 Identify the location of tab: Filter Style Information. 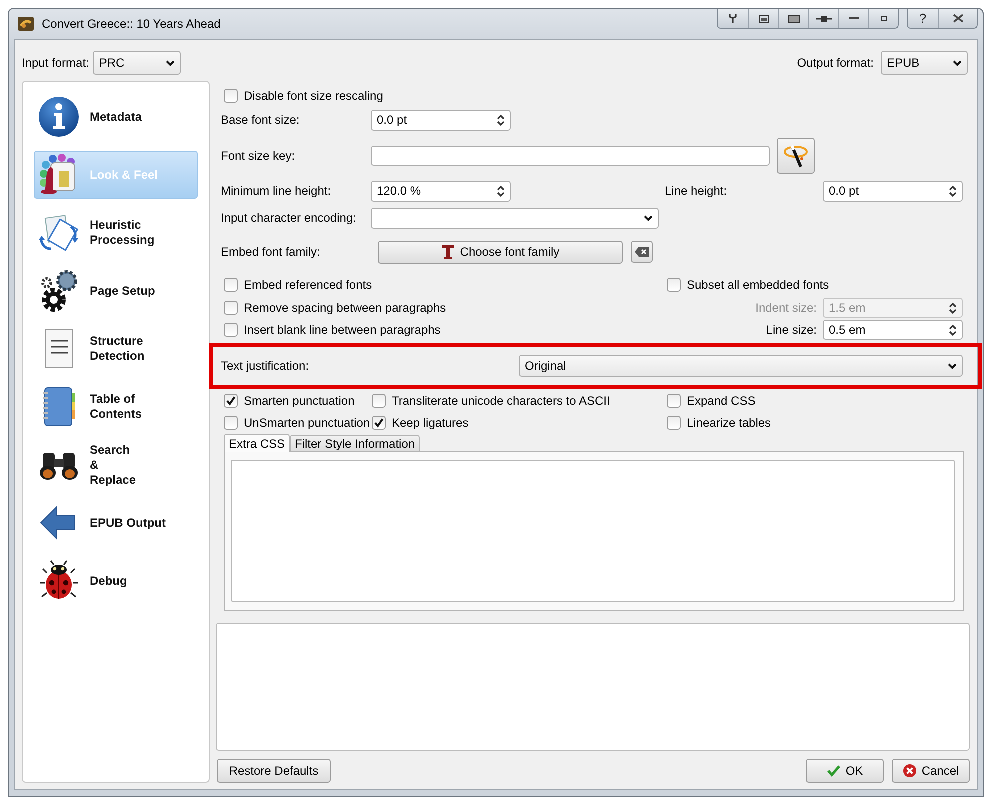
(355, 443).